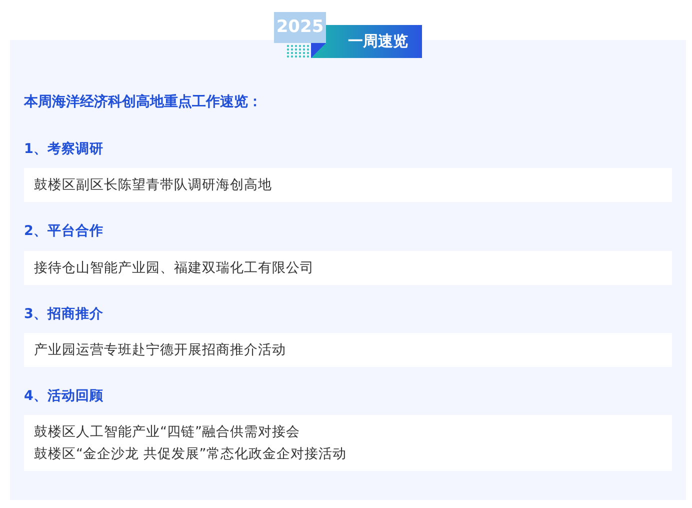 This screenshot has width=692, height=508. What do you see at coordinates (300, 27) in the screenshot?
I see `year-label: 2025` at bounding box center [300, 27].